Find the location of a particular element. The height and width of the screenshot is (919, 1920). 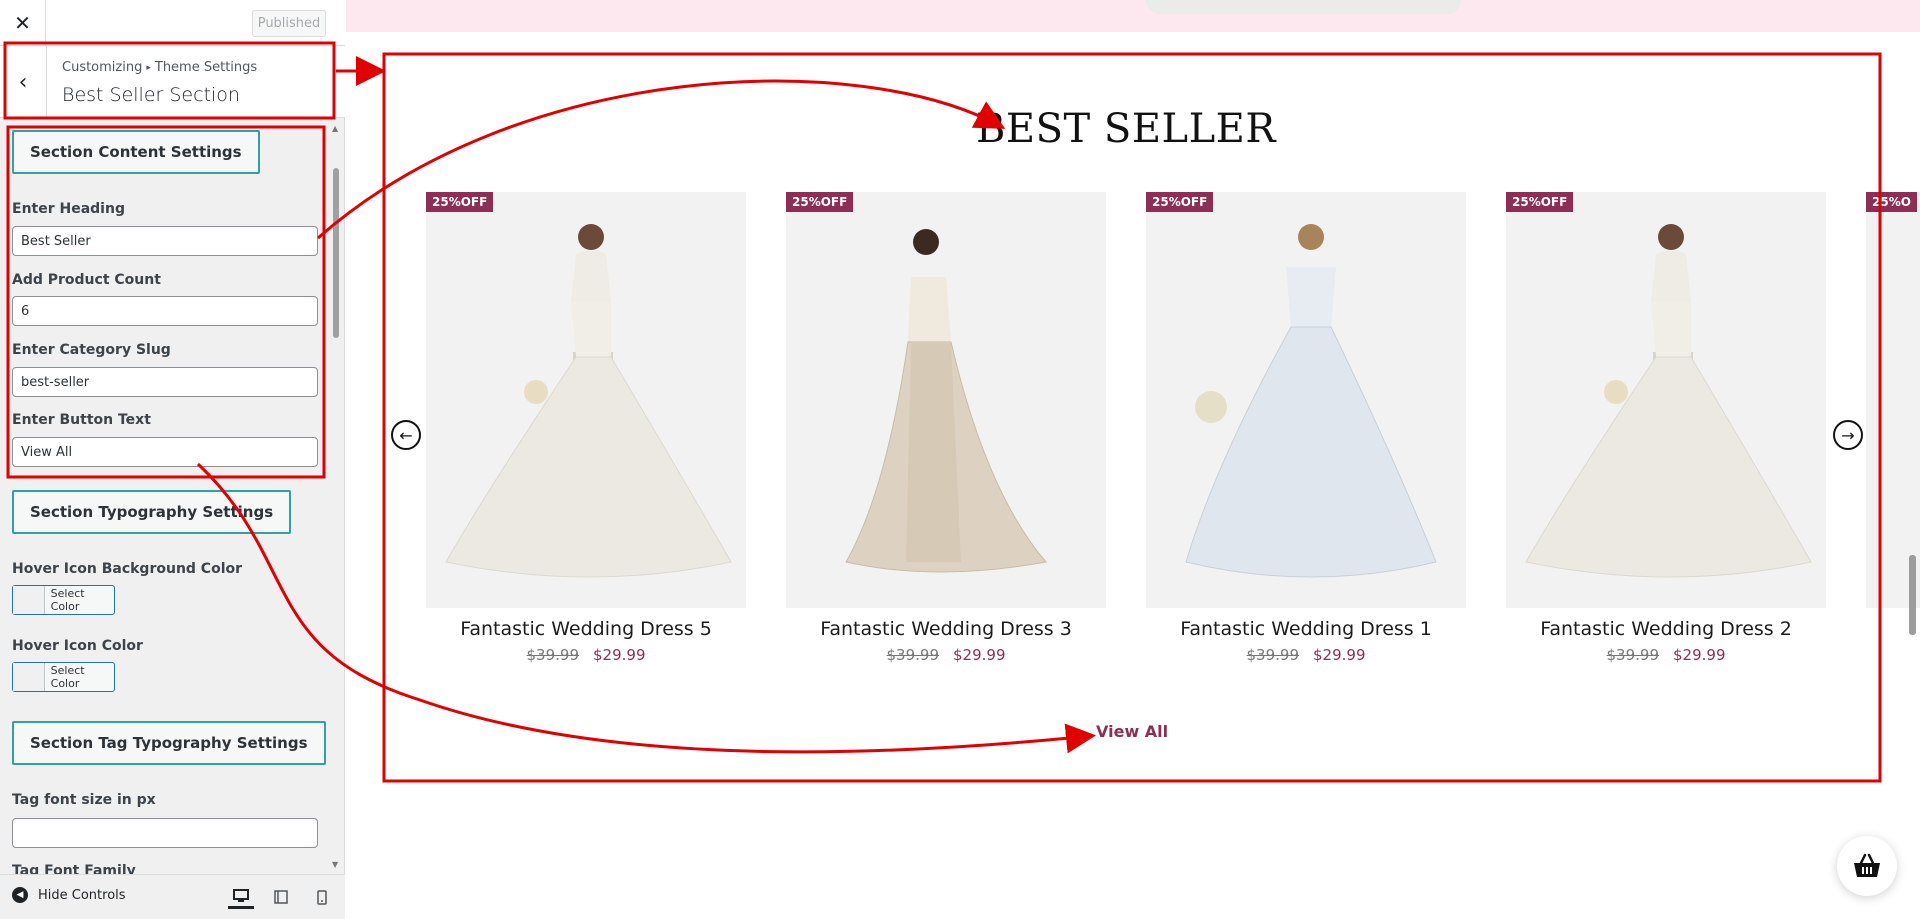

published-button: Published is located at coordinates (289, 23).